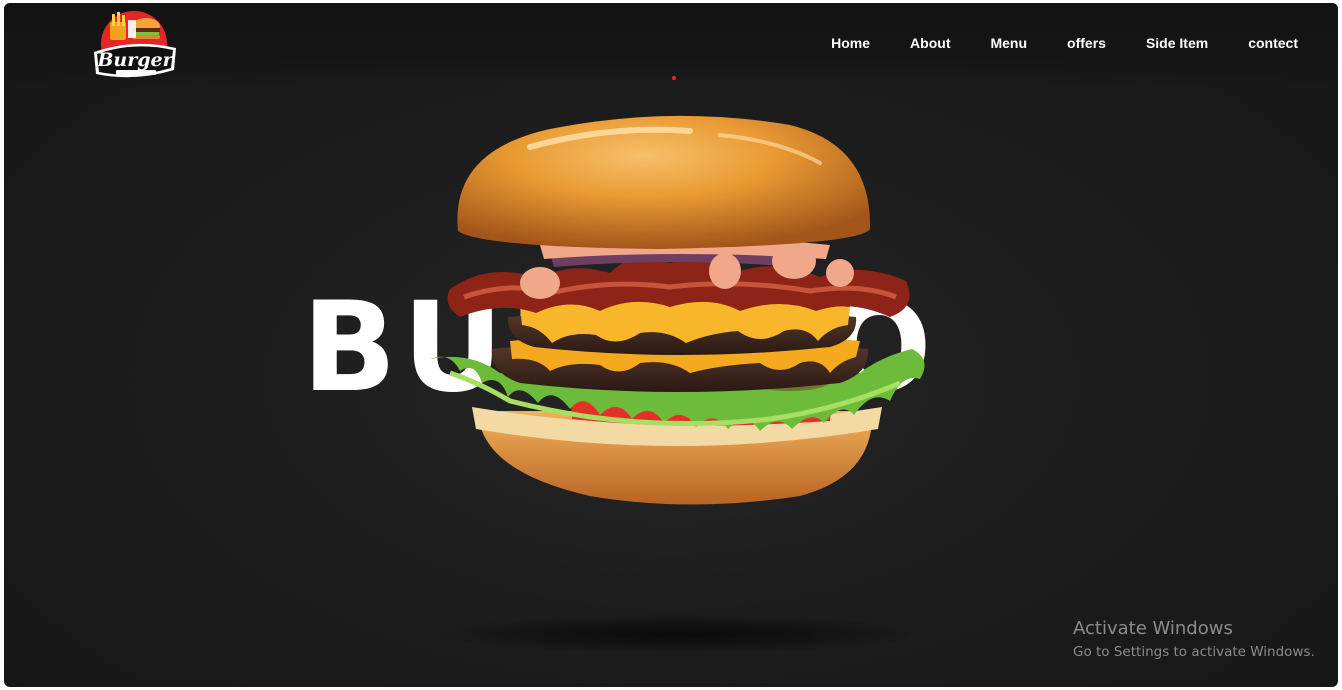 Image resolution: width=1342 pixels, height=690 pixels. Describe the element at coordinates (850, 43) in the screenshot. I see `nav-home: Home` at that location.